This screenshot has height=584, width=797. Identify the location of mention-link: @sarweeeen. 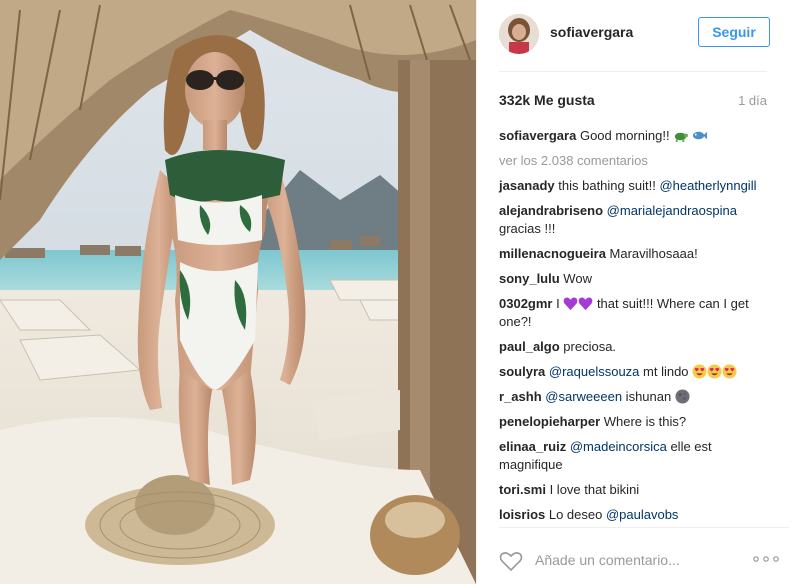
(583, 396).